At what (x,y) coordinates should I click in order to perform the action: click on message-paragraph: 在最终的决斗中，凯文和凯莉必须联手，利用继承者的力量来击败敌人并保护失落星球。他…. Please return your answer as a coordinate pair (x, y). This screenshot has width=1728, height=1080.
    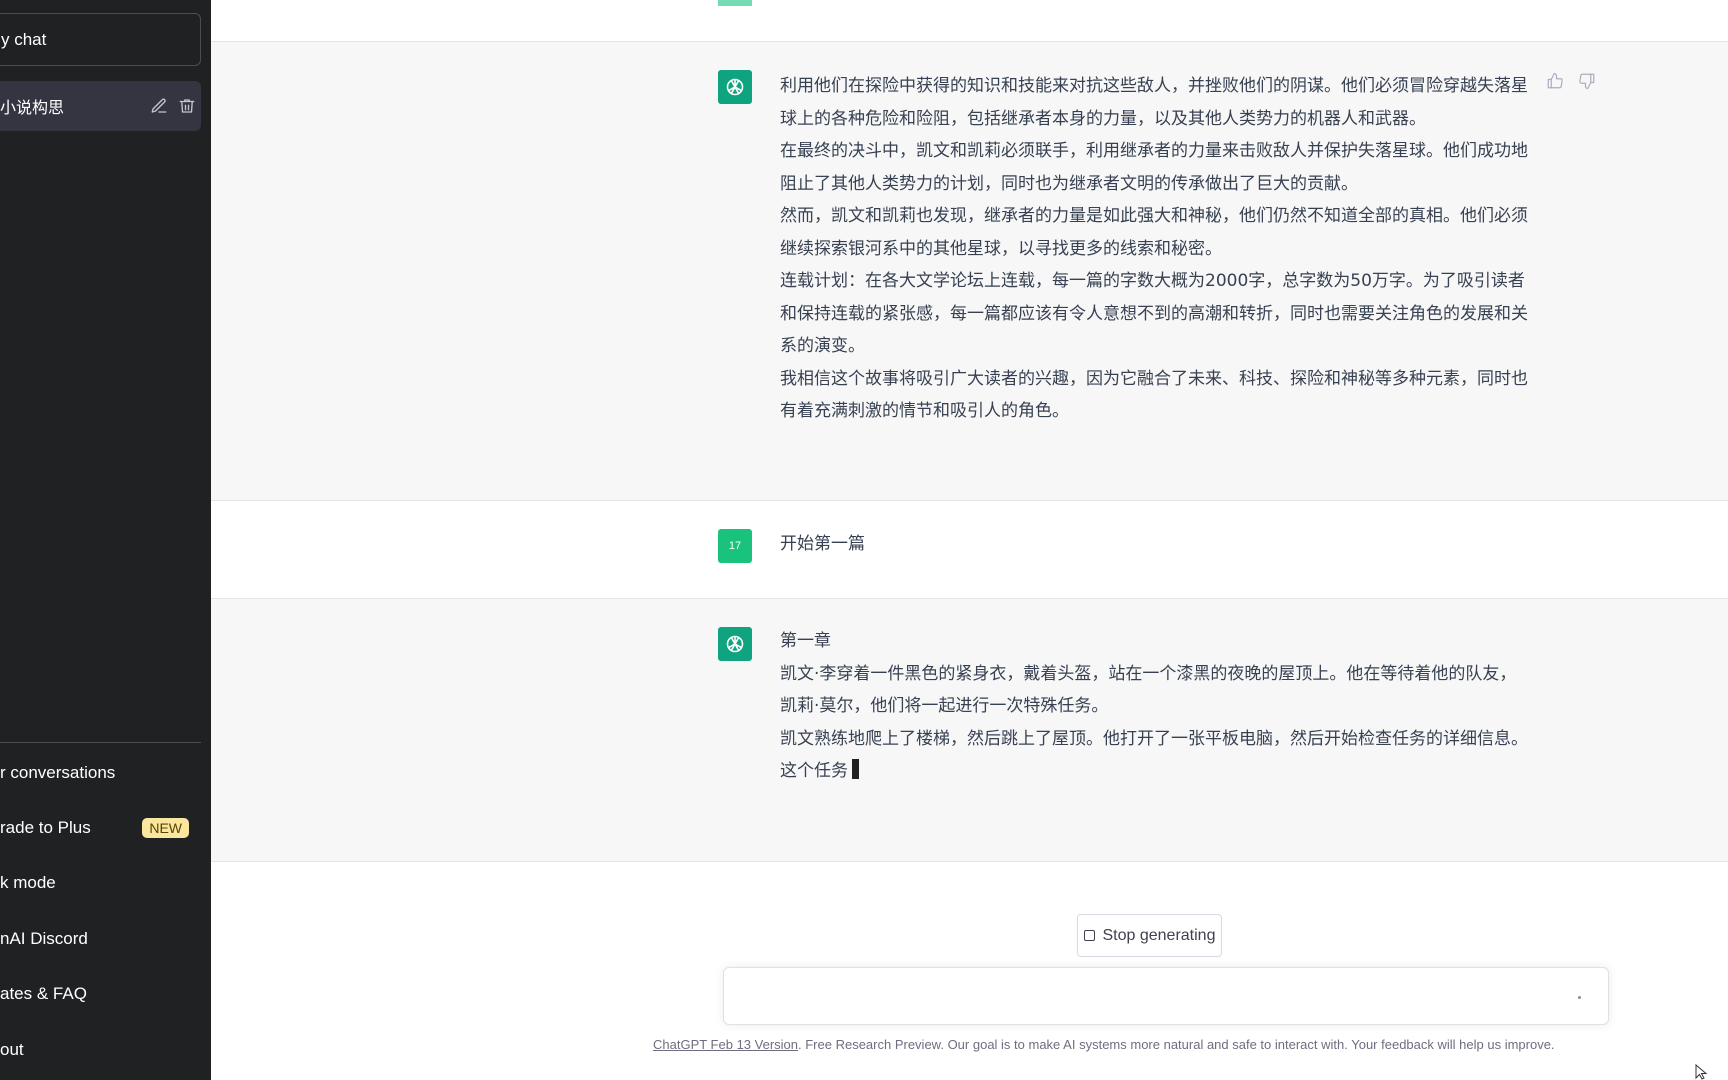
    Looking at the image, I should click on (1154, 167).